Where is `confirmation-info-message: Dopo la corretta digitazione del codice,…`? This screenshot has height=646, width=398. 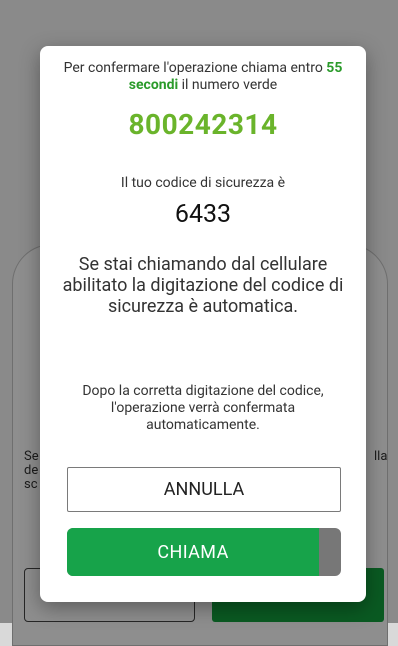
confirmation-info-message: Dopo la corretta digitazione del codice,… is located at coordinates (203, 408).